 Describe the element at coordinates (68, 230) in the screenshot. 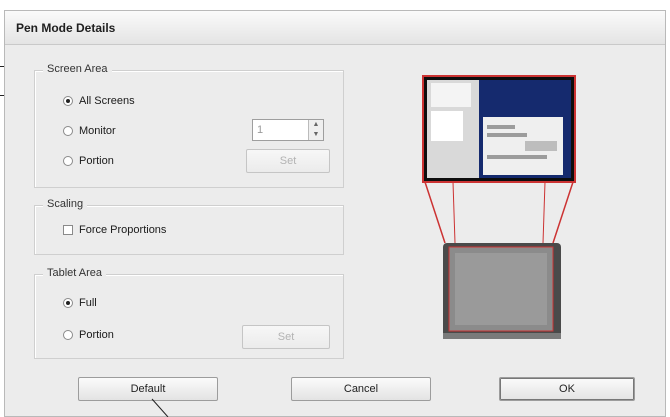

I see `force-proportions-checkbox` at that location.